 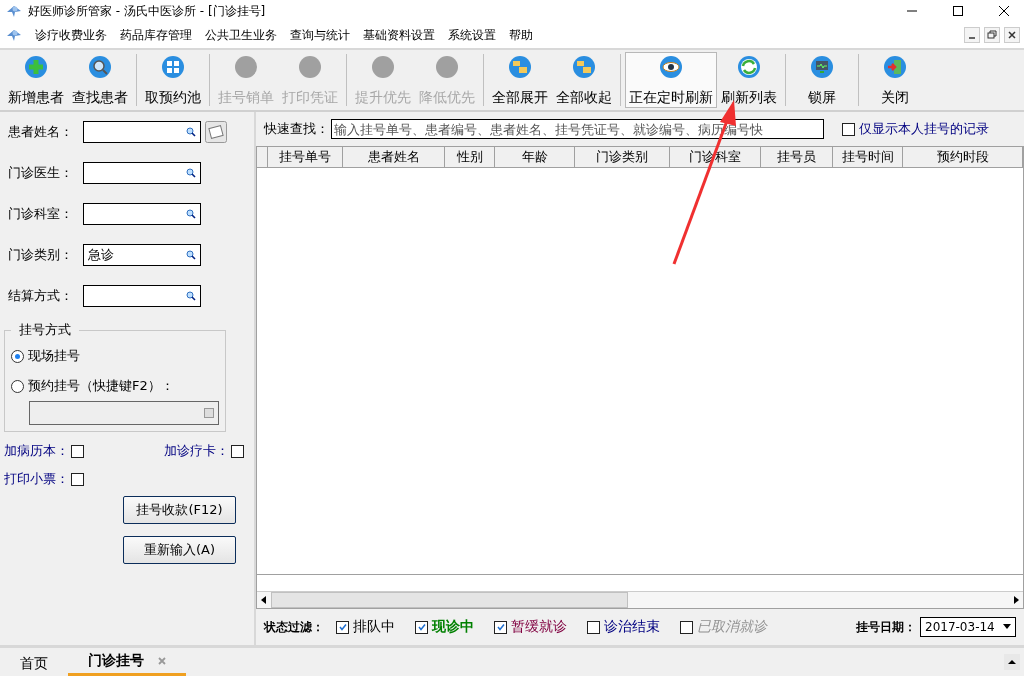 What do you see at coordinates (320, 35) in the screenshot?
I see `menu-item: 查询与统计` at bounding box center [320, 35].